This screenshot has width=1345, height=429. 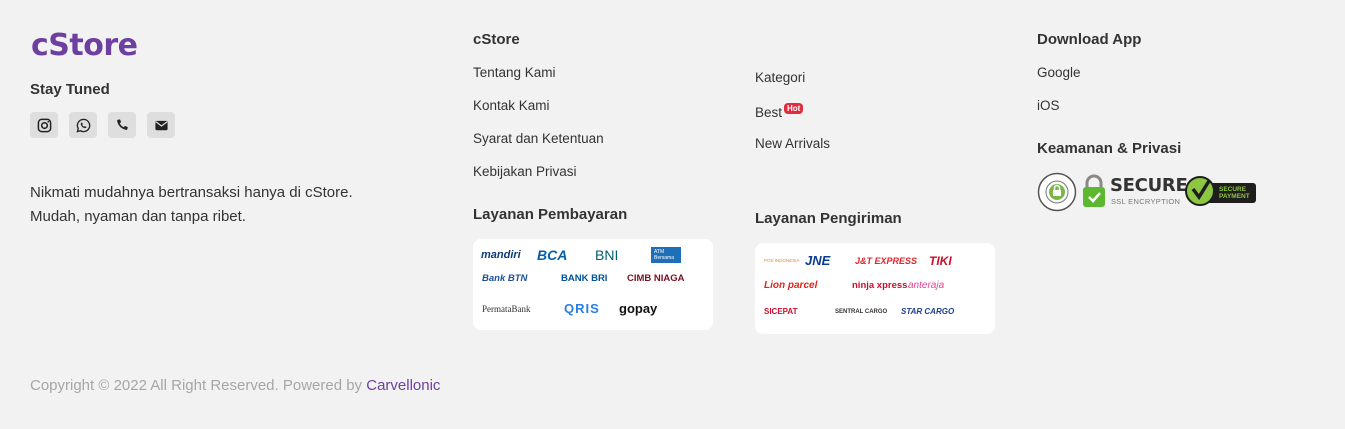 I want to click on logo-btn: Bank BTN, so click(x=505, y=278).